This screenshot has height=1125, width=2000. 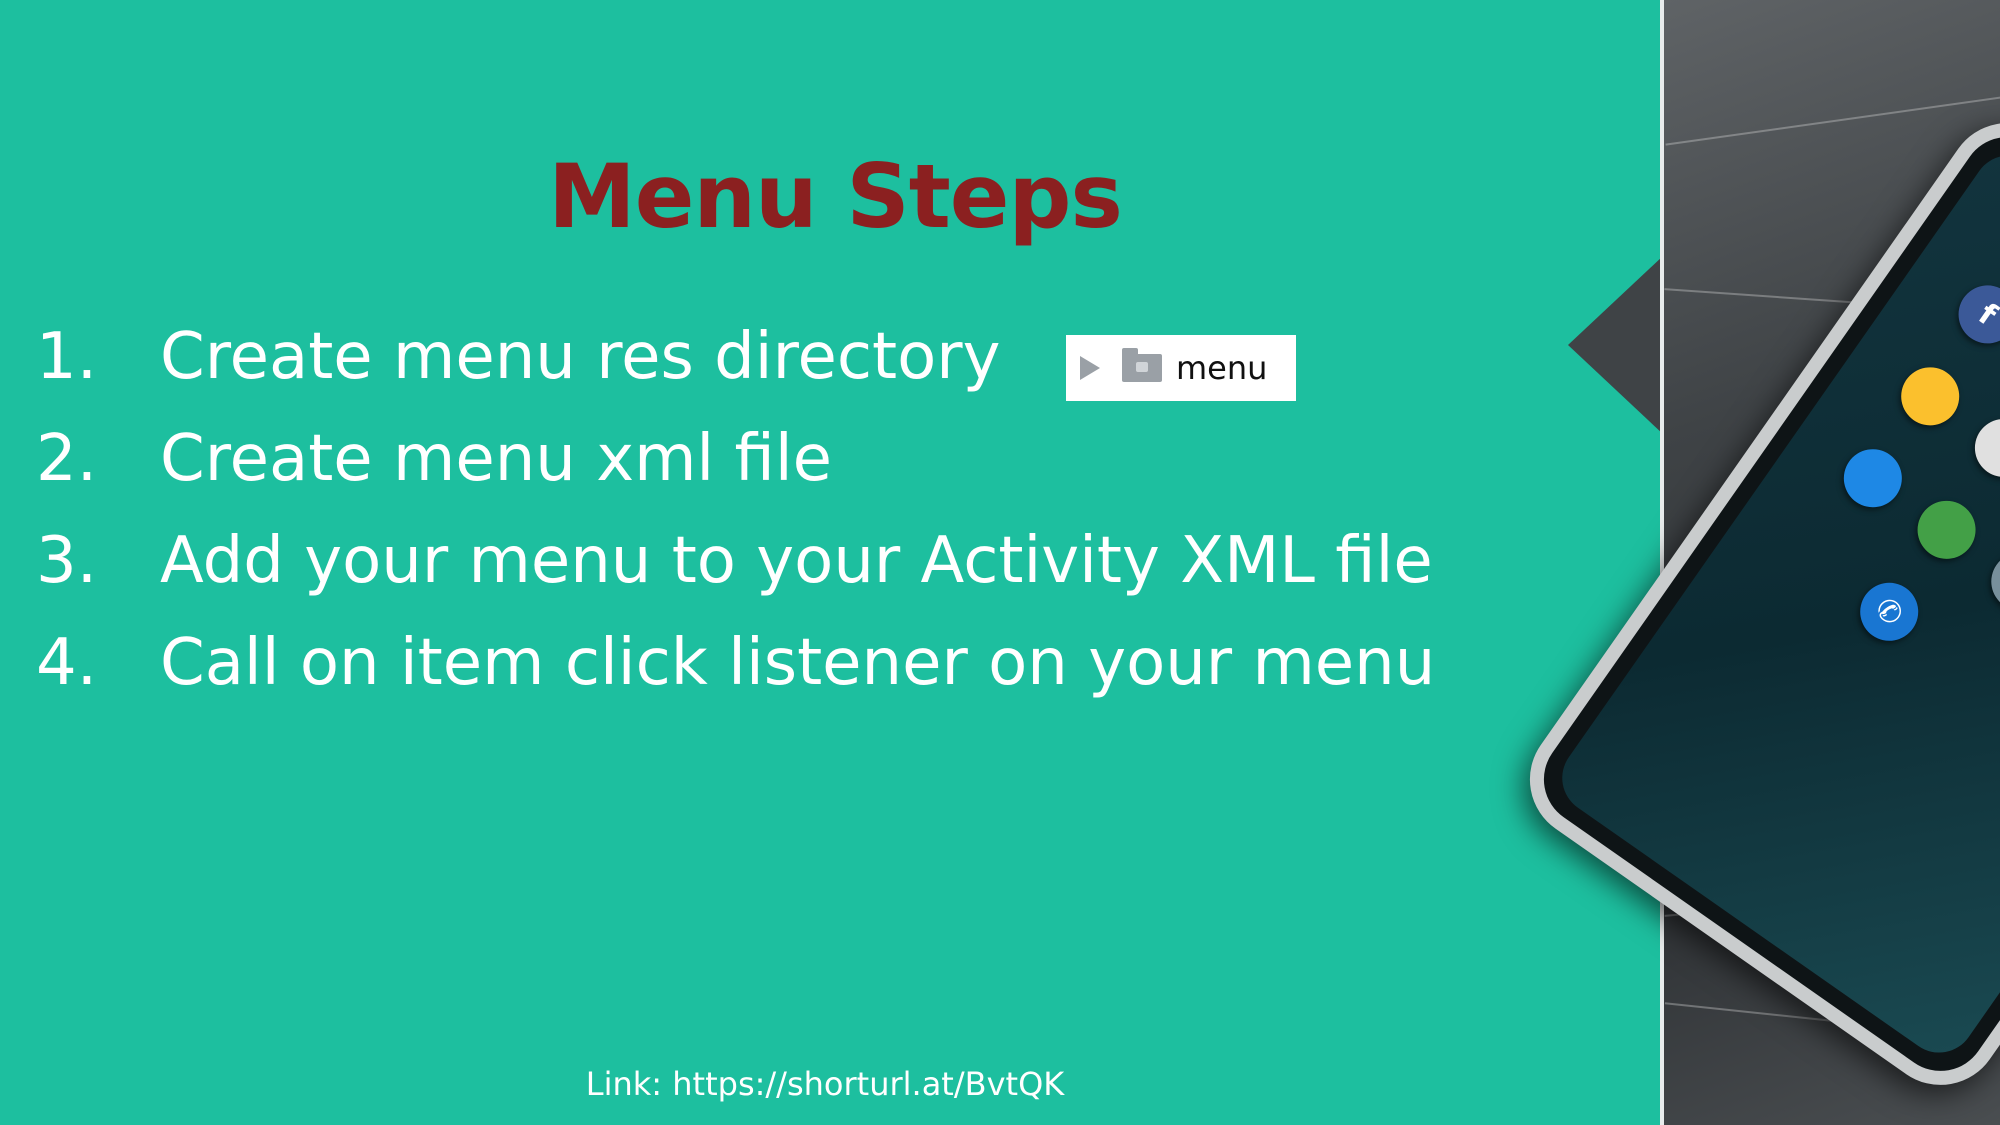 I want to click on slide-title: Menu Steps, so click(x=835, y=196).